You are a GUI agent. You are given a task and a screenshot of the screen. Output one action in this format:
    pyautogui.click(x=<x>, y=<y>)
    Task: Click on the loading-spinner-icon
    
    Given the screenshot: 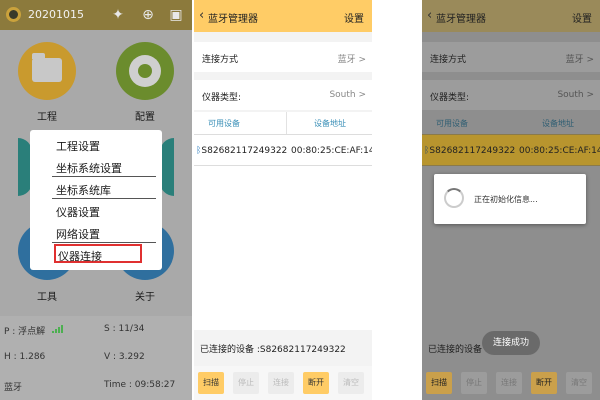 What is the action you would take?
    pyautogui.click(x=454, y=198)
    